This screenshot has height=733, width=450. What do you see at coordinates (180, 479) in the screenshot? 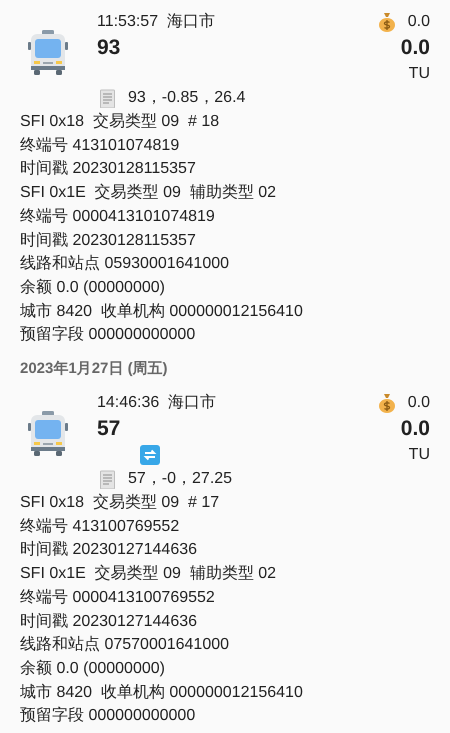
I see `memo-text: 57，-0，27.25` at bounding box center [180, 479].